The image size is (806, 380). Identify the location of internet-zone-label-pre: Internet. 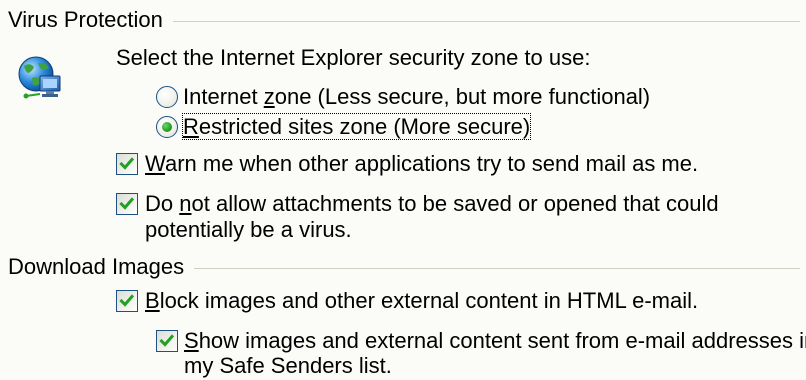
(223, 96).